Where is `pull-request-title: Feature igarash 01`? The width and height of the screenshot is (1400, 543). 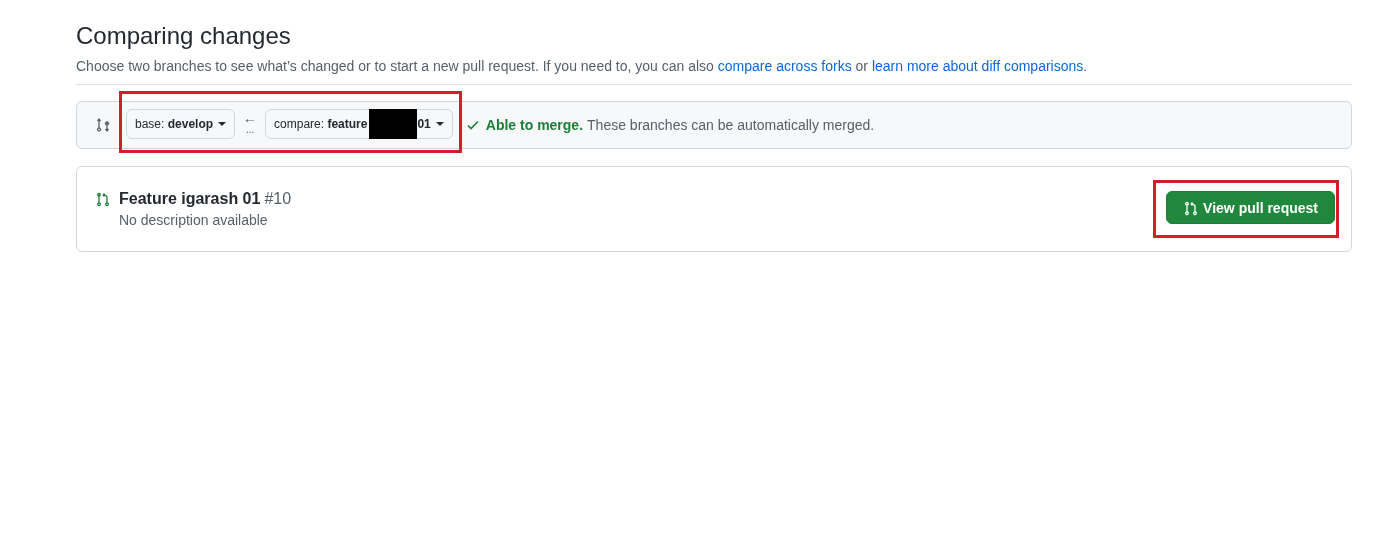 pull-request-title: Feature igarash 01 is located at coordinates (190, 198).